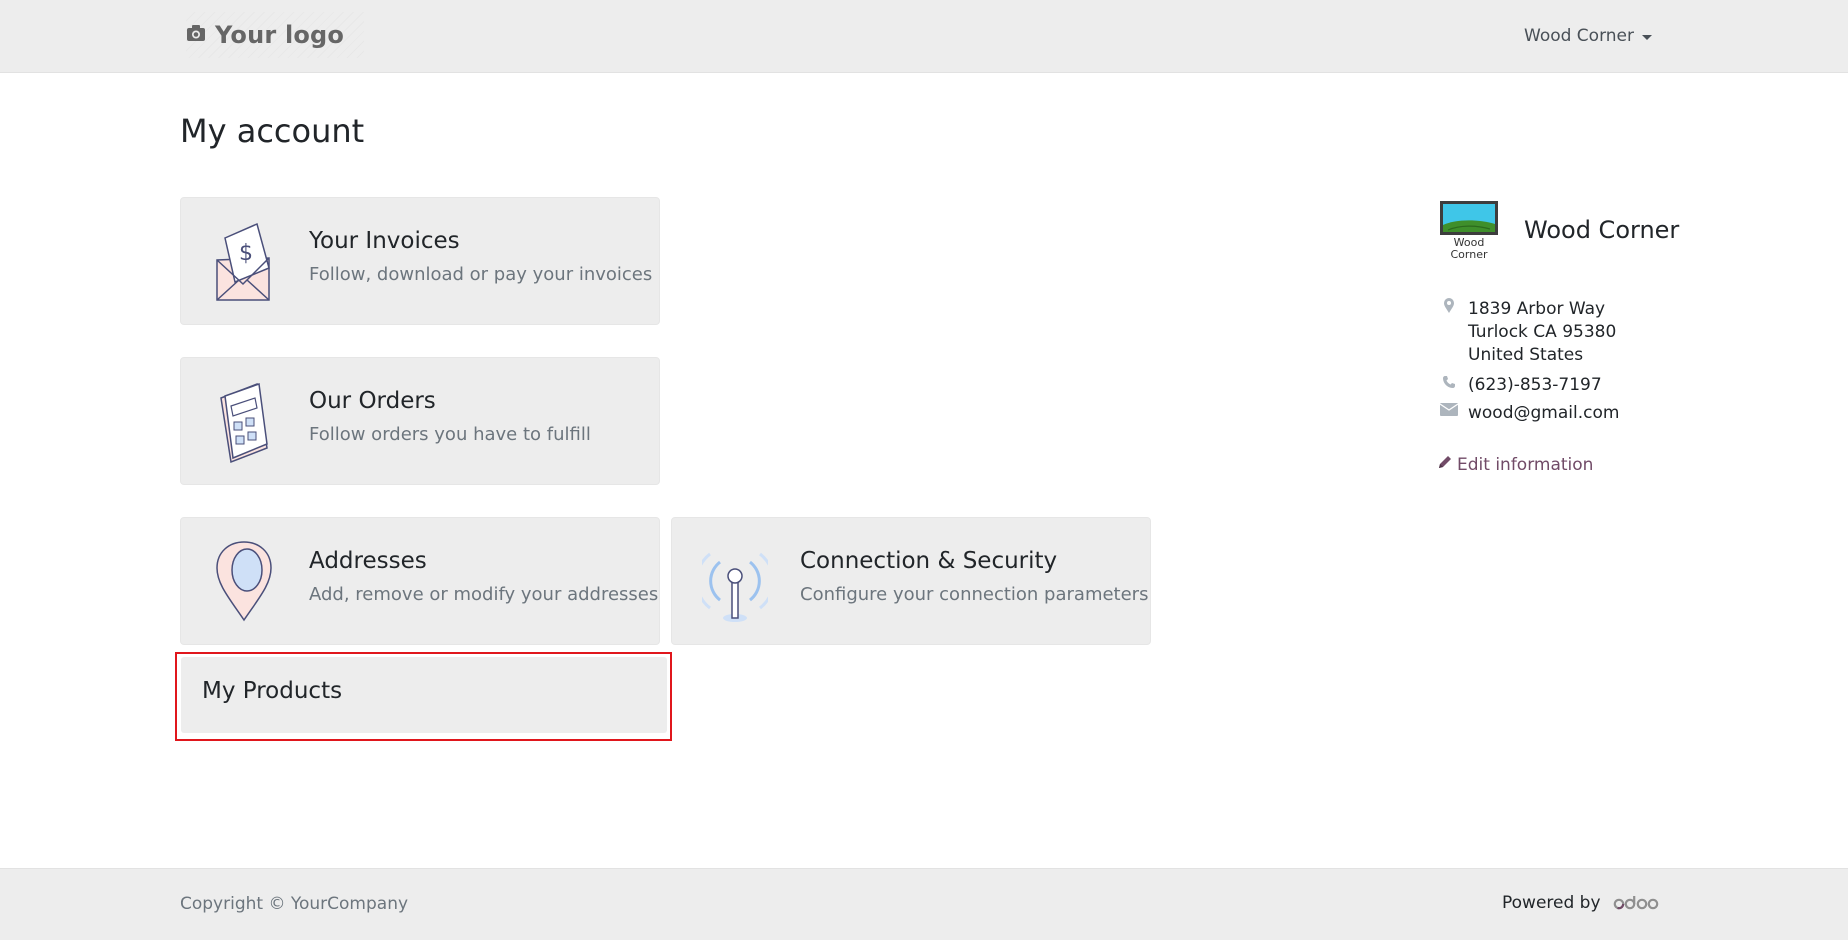 Image resolution: width=1848 pixels, height=940 pixels. Describe the element at coordinates (484, 594) in the screenshot. I see `card-subtitle: Add, remove or modify your addresses` at that location.